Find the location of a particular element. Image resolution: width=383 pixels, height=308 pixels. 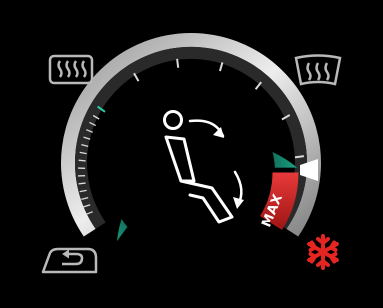

recirculation-icon is located at coordinates (69, 260).